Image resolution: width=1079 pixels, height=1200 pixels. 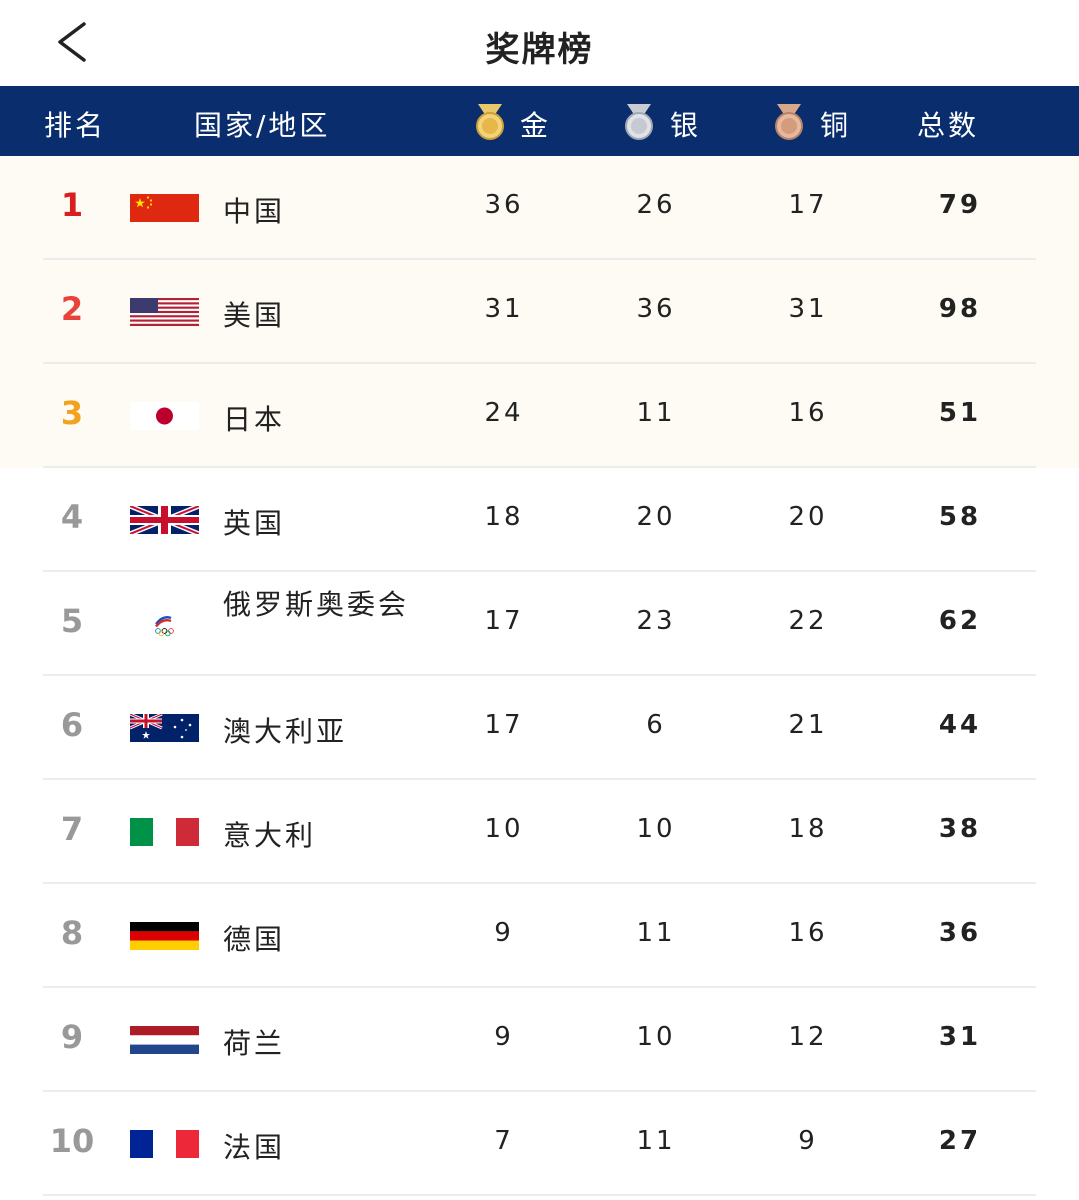 I want to click on country-name: 中国, so click(x=254, y=211).